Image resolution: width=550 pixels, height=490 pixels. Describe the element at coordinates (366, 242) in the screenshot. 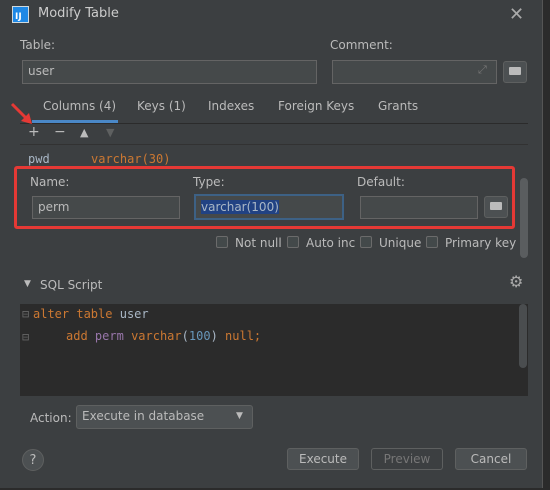

I see `unique-checkbox` at that location.